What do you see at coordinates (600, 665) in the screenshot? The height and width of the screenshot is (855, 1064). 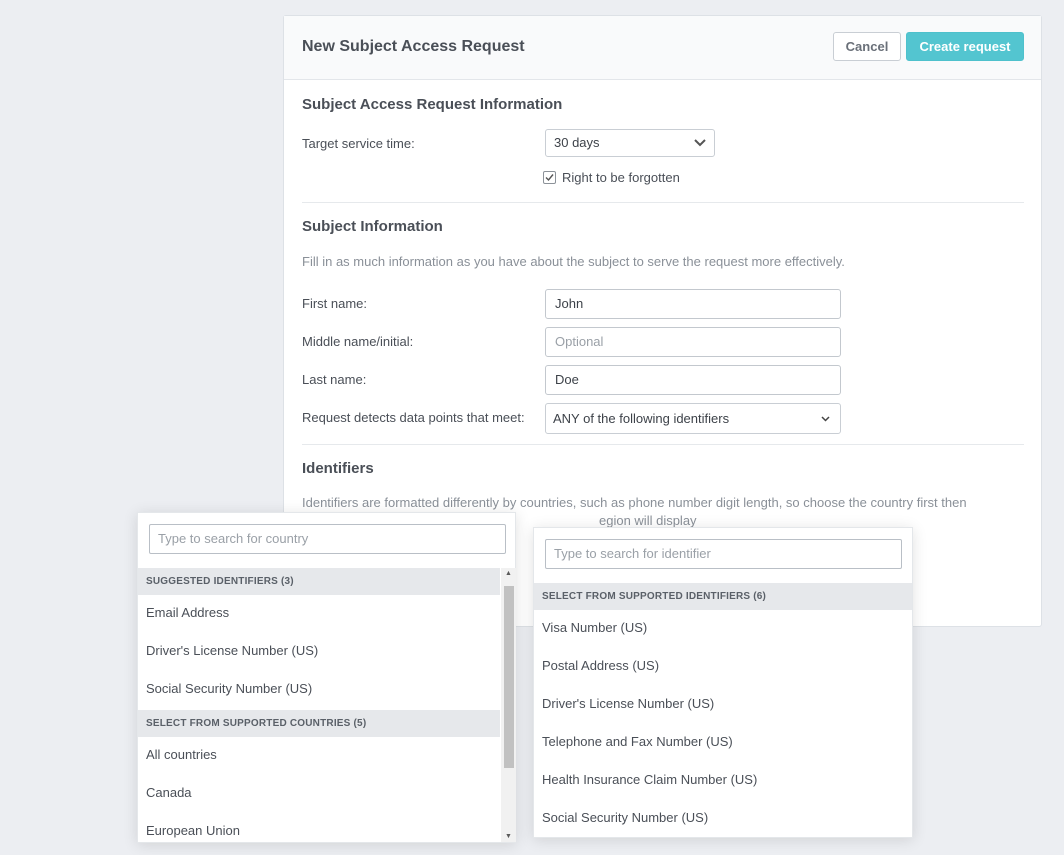 I see `list-item: Postal Address (US)` at bounding box center [600, 665].